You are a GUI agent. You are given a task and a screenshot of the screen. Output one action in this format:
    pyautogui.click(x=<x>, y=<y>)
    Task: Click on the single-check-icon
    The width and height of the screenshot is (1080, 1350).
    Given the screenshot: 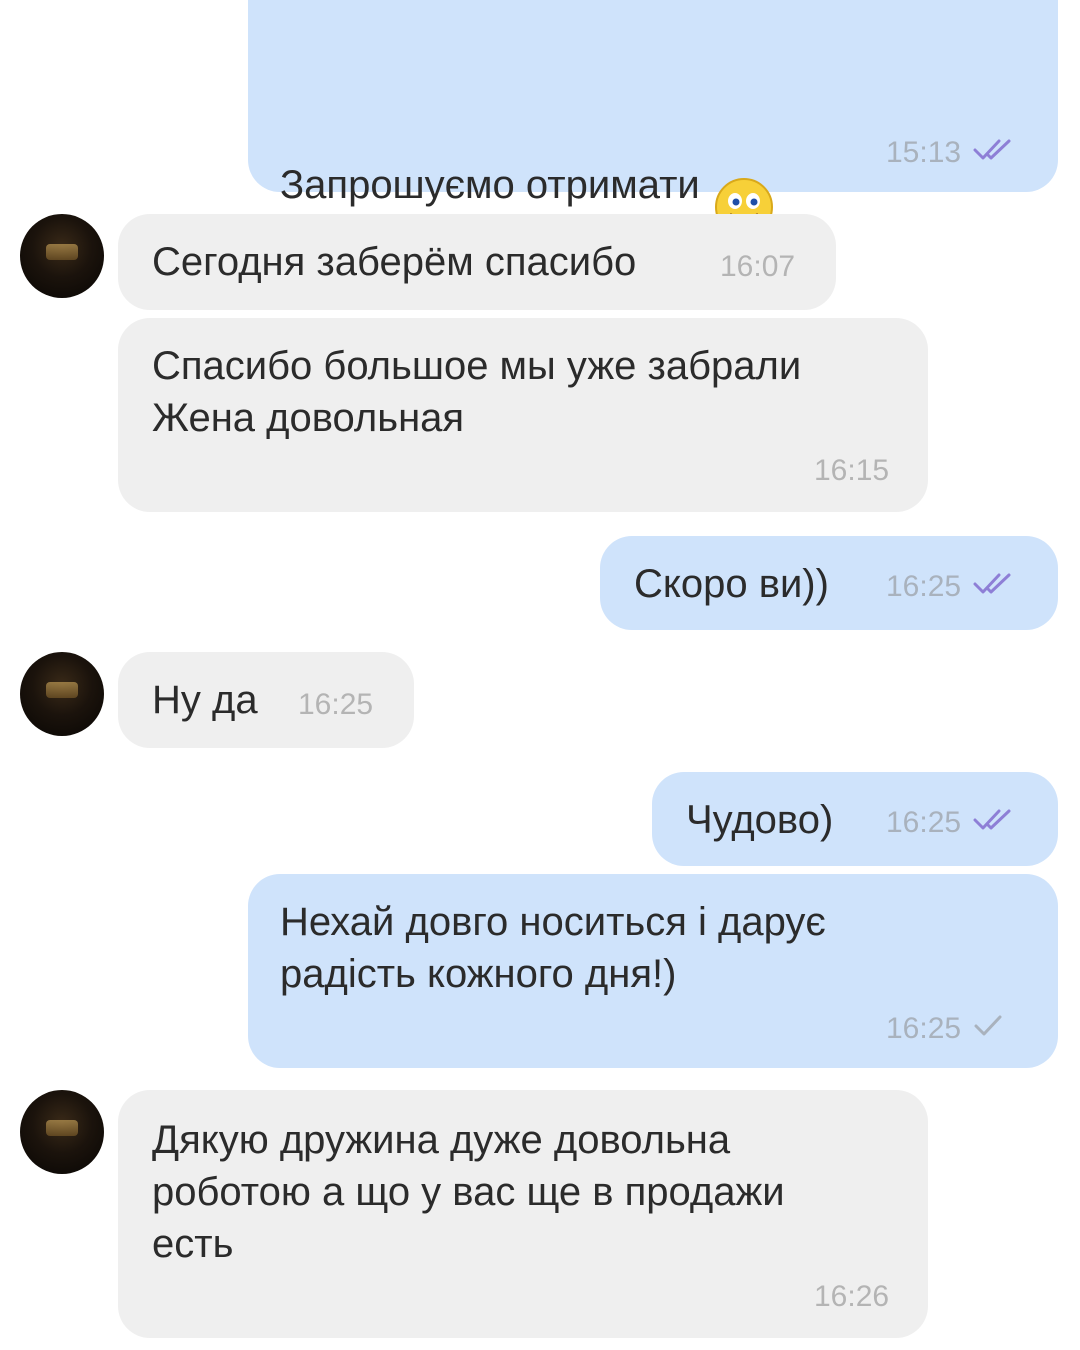 What is the action you would take?
    pyautogui.click(x=988, y=1029)
    